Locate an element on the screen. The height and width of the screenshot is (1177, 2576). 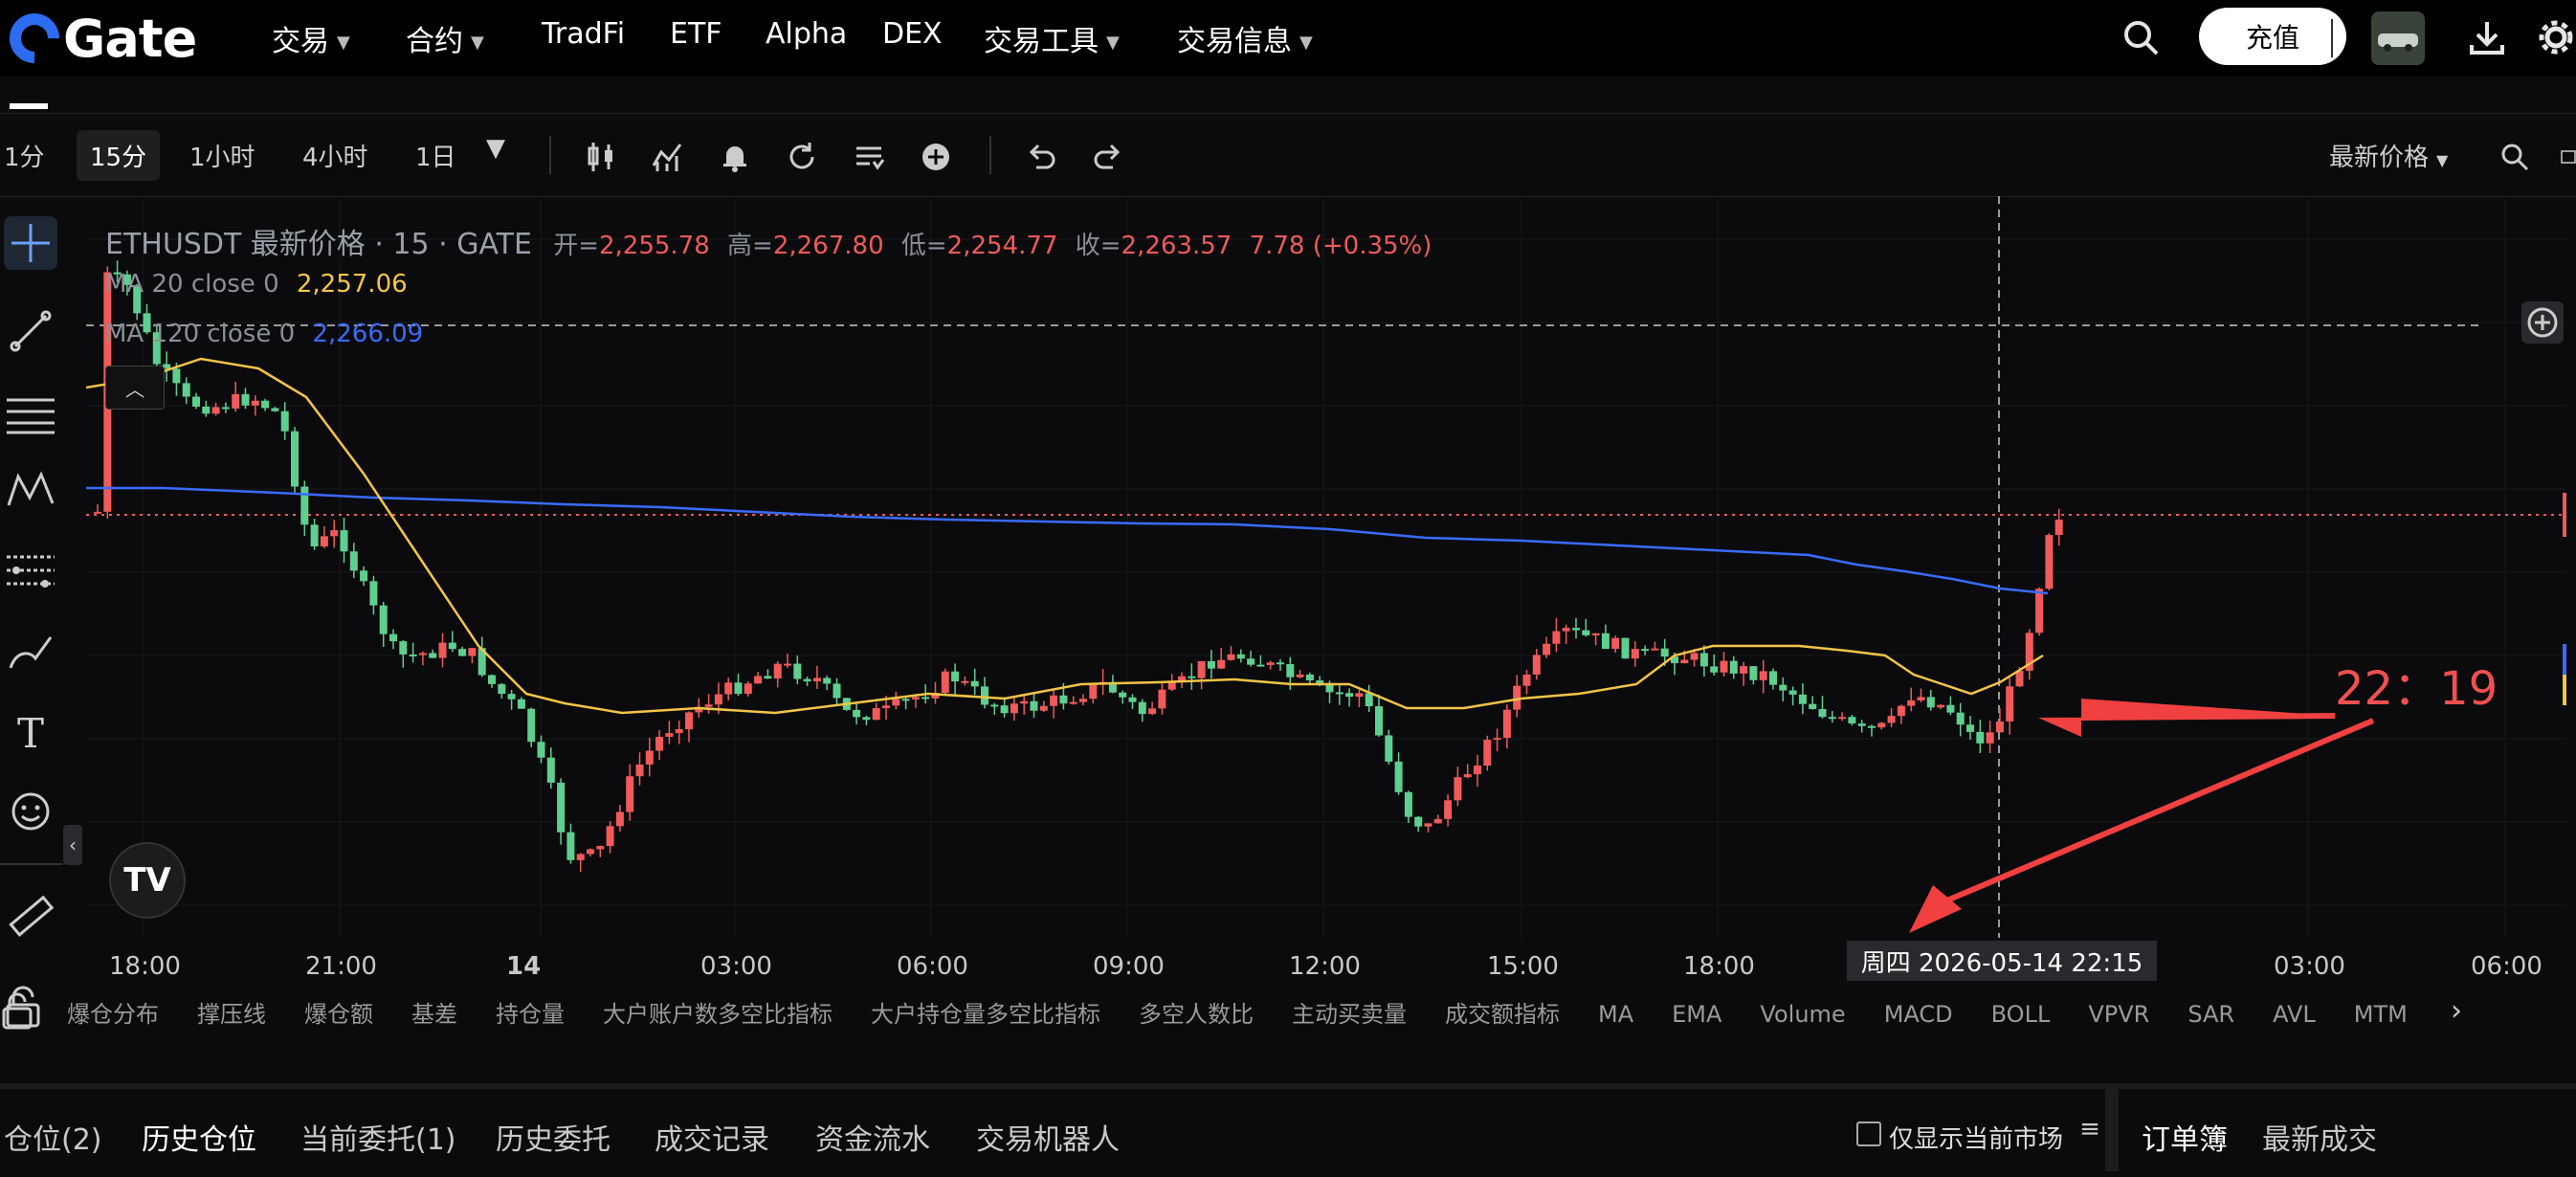
indicator-item: SAR is located at coordinates (2210, 1014).